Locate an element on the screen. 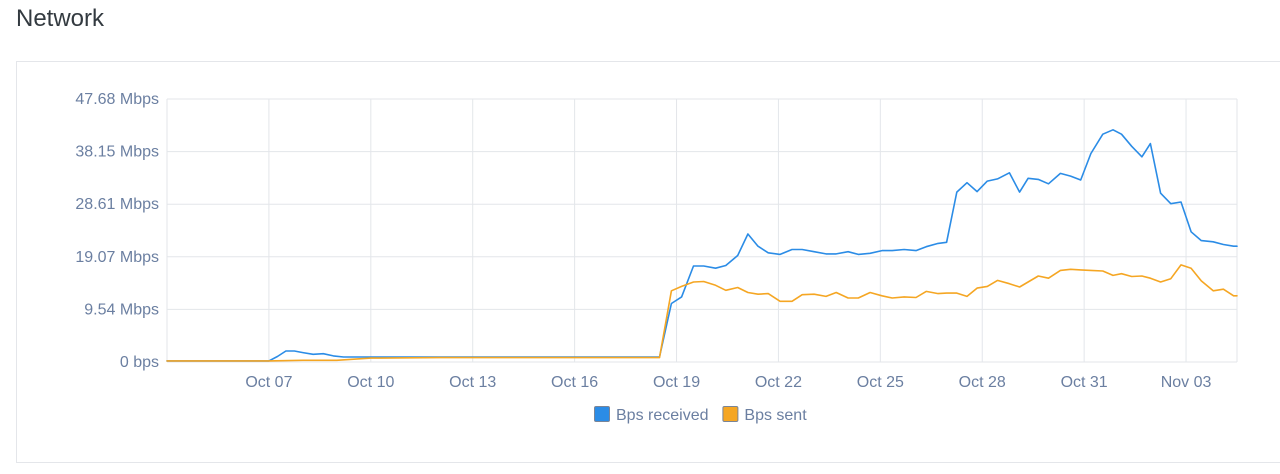 The width and height of the screenshot is (1280, 474). legend-item-bps-received: Bps received is located at coordinates (651, 415).